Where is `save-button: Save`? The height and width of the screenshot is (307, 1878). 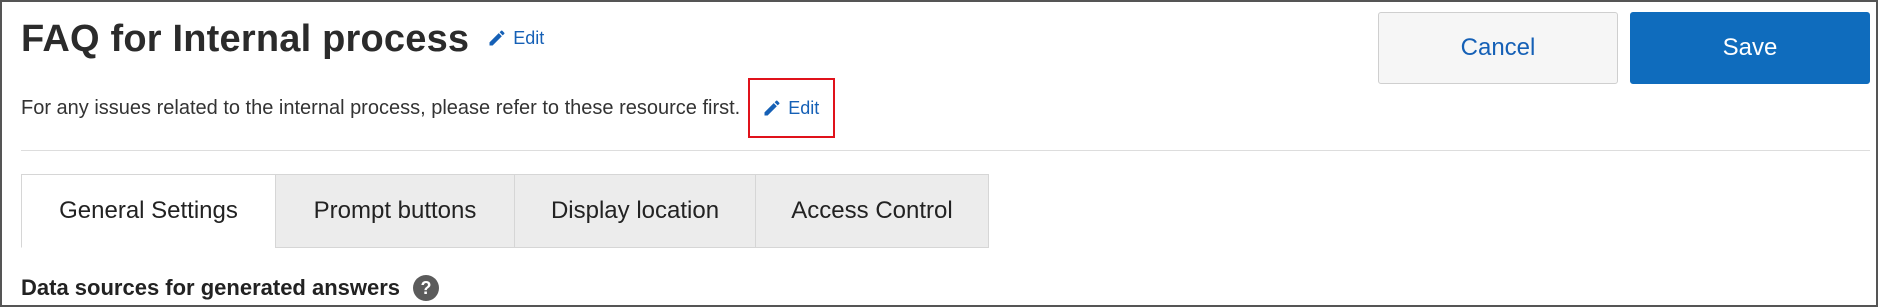
save-button: Save is located at coordinates (1750, 48).